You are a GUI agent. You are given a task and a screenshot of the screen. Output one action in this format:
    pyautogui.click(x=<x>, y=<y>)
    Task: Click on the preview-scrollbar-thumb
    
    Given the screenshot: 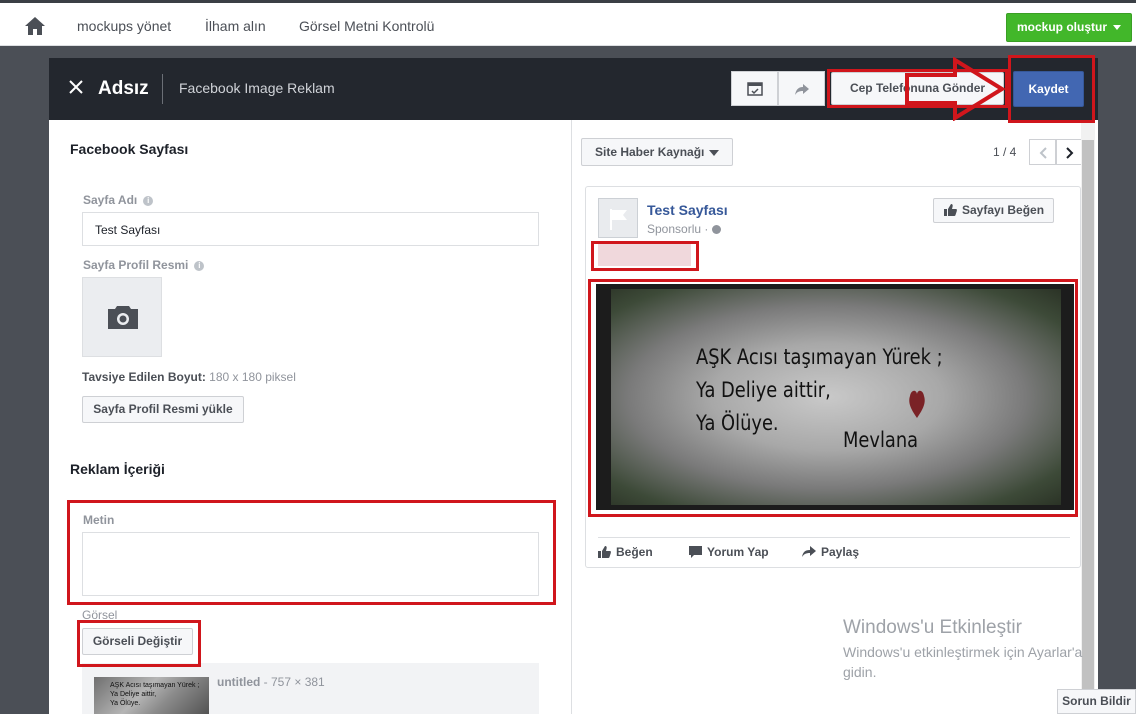 What is the action you would take?
    pyautogui.click(x=1088, y=427)
    